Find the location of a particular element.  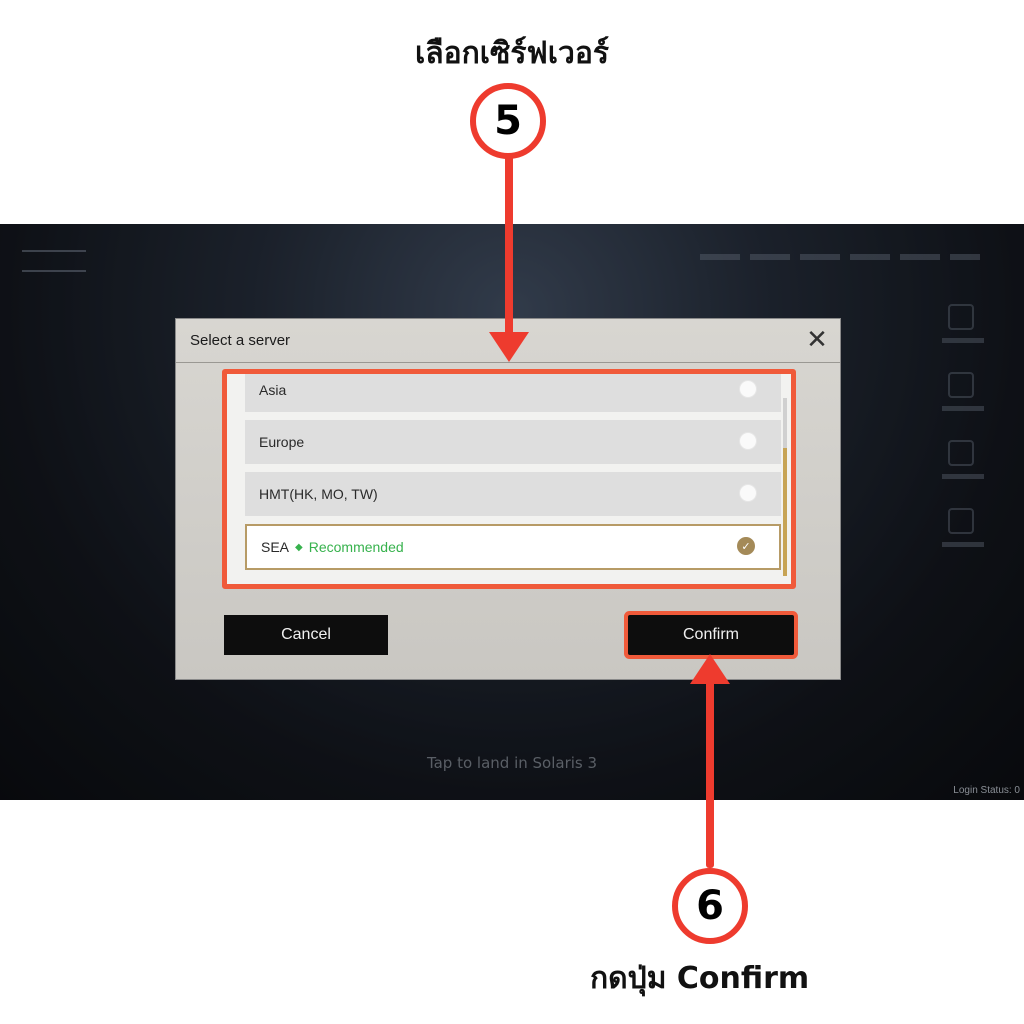

cancel-button: Cancel is located at coordinates (306, 635).